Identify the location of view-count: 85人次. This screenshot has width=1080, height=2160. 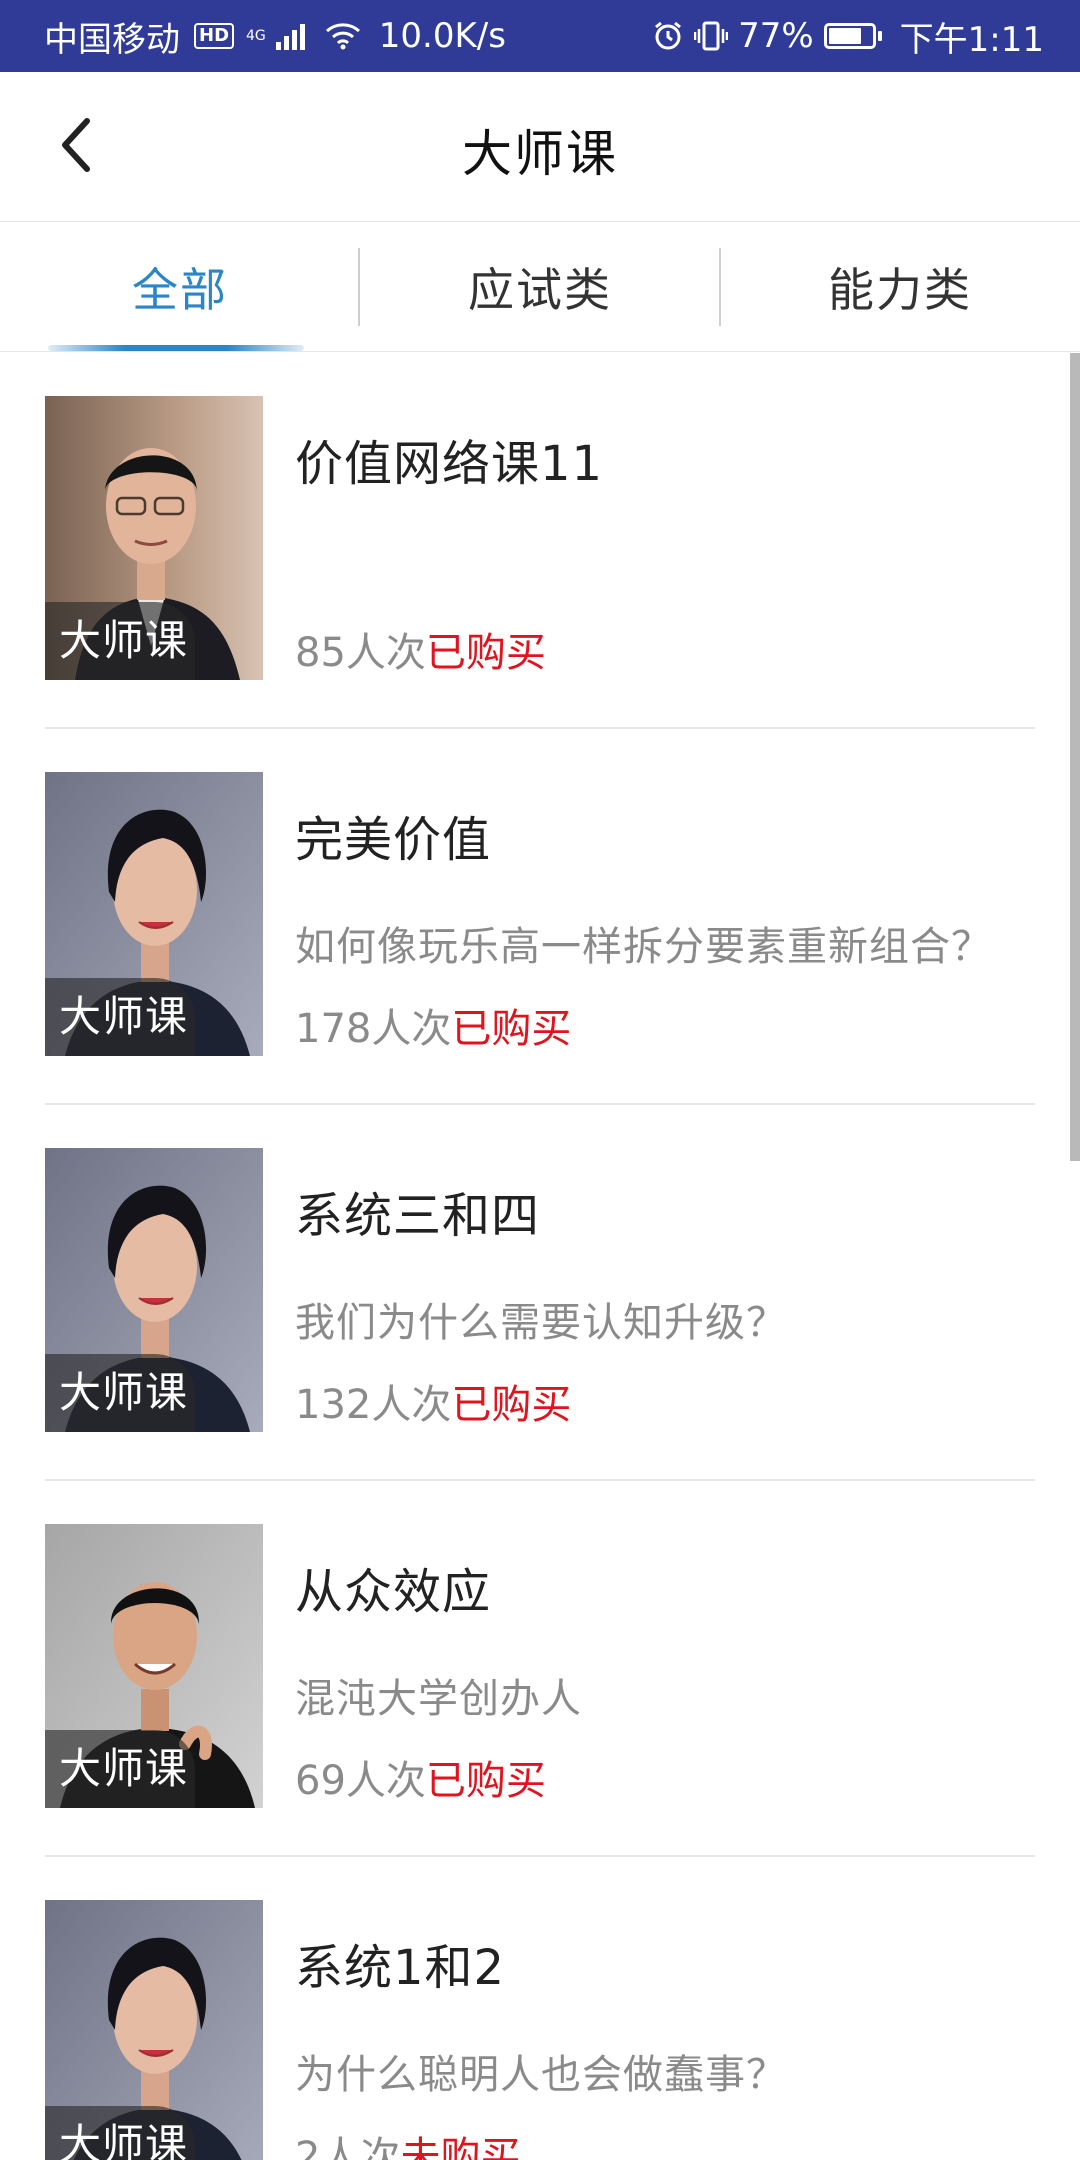
(360, 653).